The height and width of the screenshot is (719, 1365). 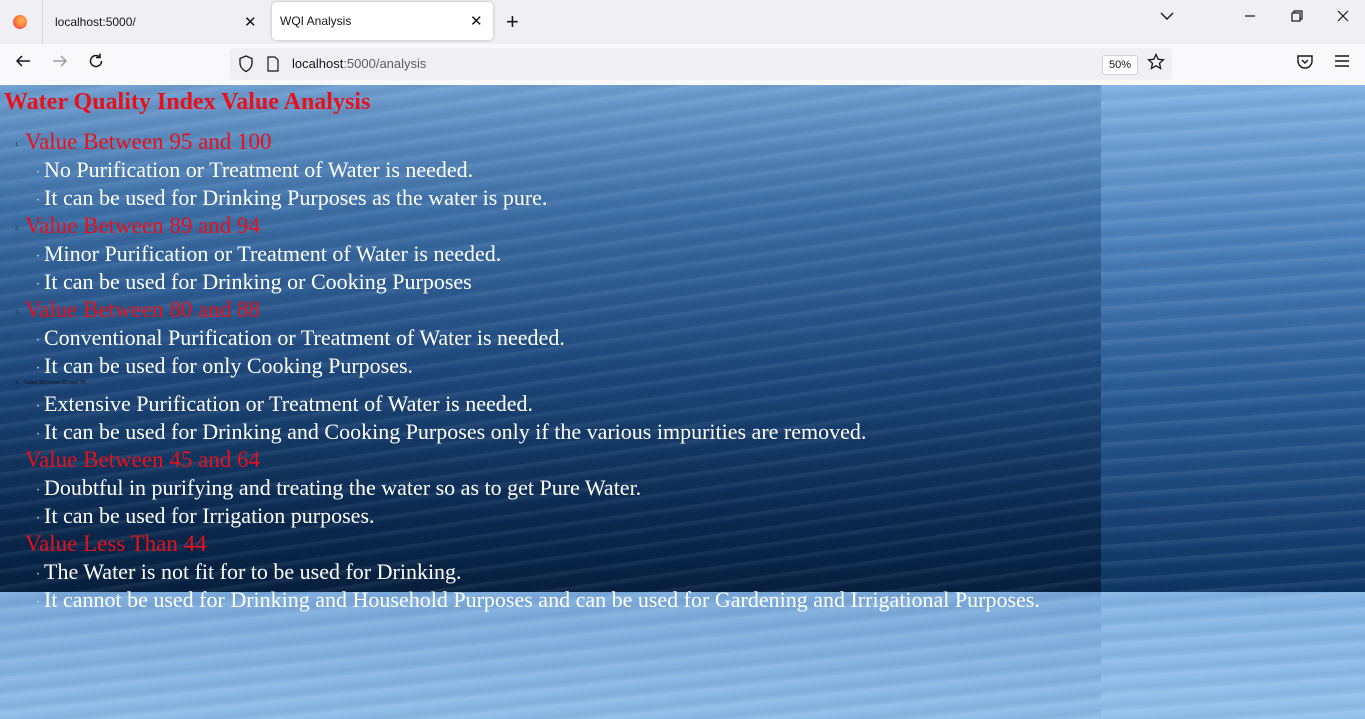 I want to click on tab-title: localhost:5000/, so click(x=95, y=22).